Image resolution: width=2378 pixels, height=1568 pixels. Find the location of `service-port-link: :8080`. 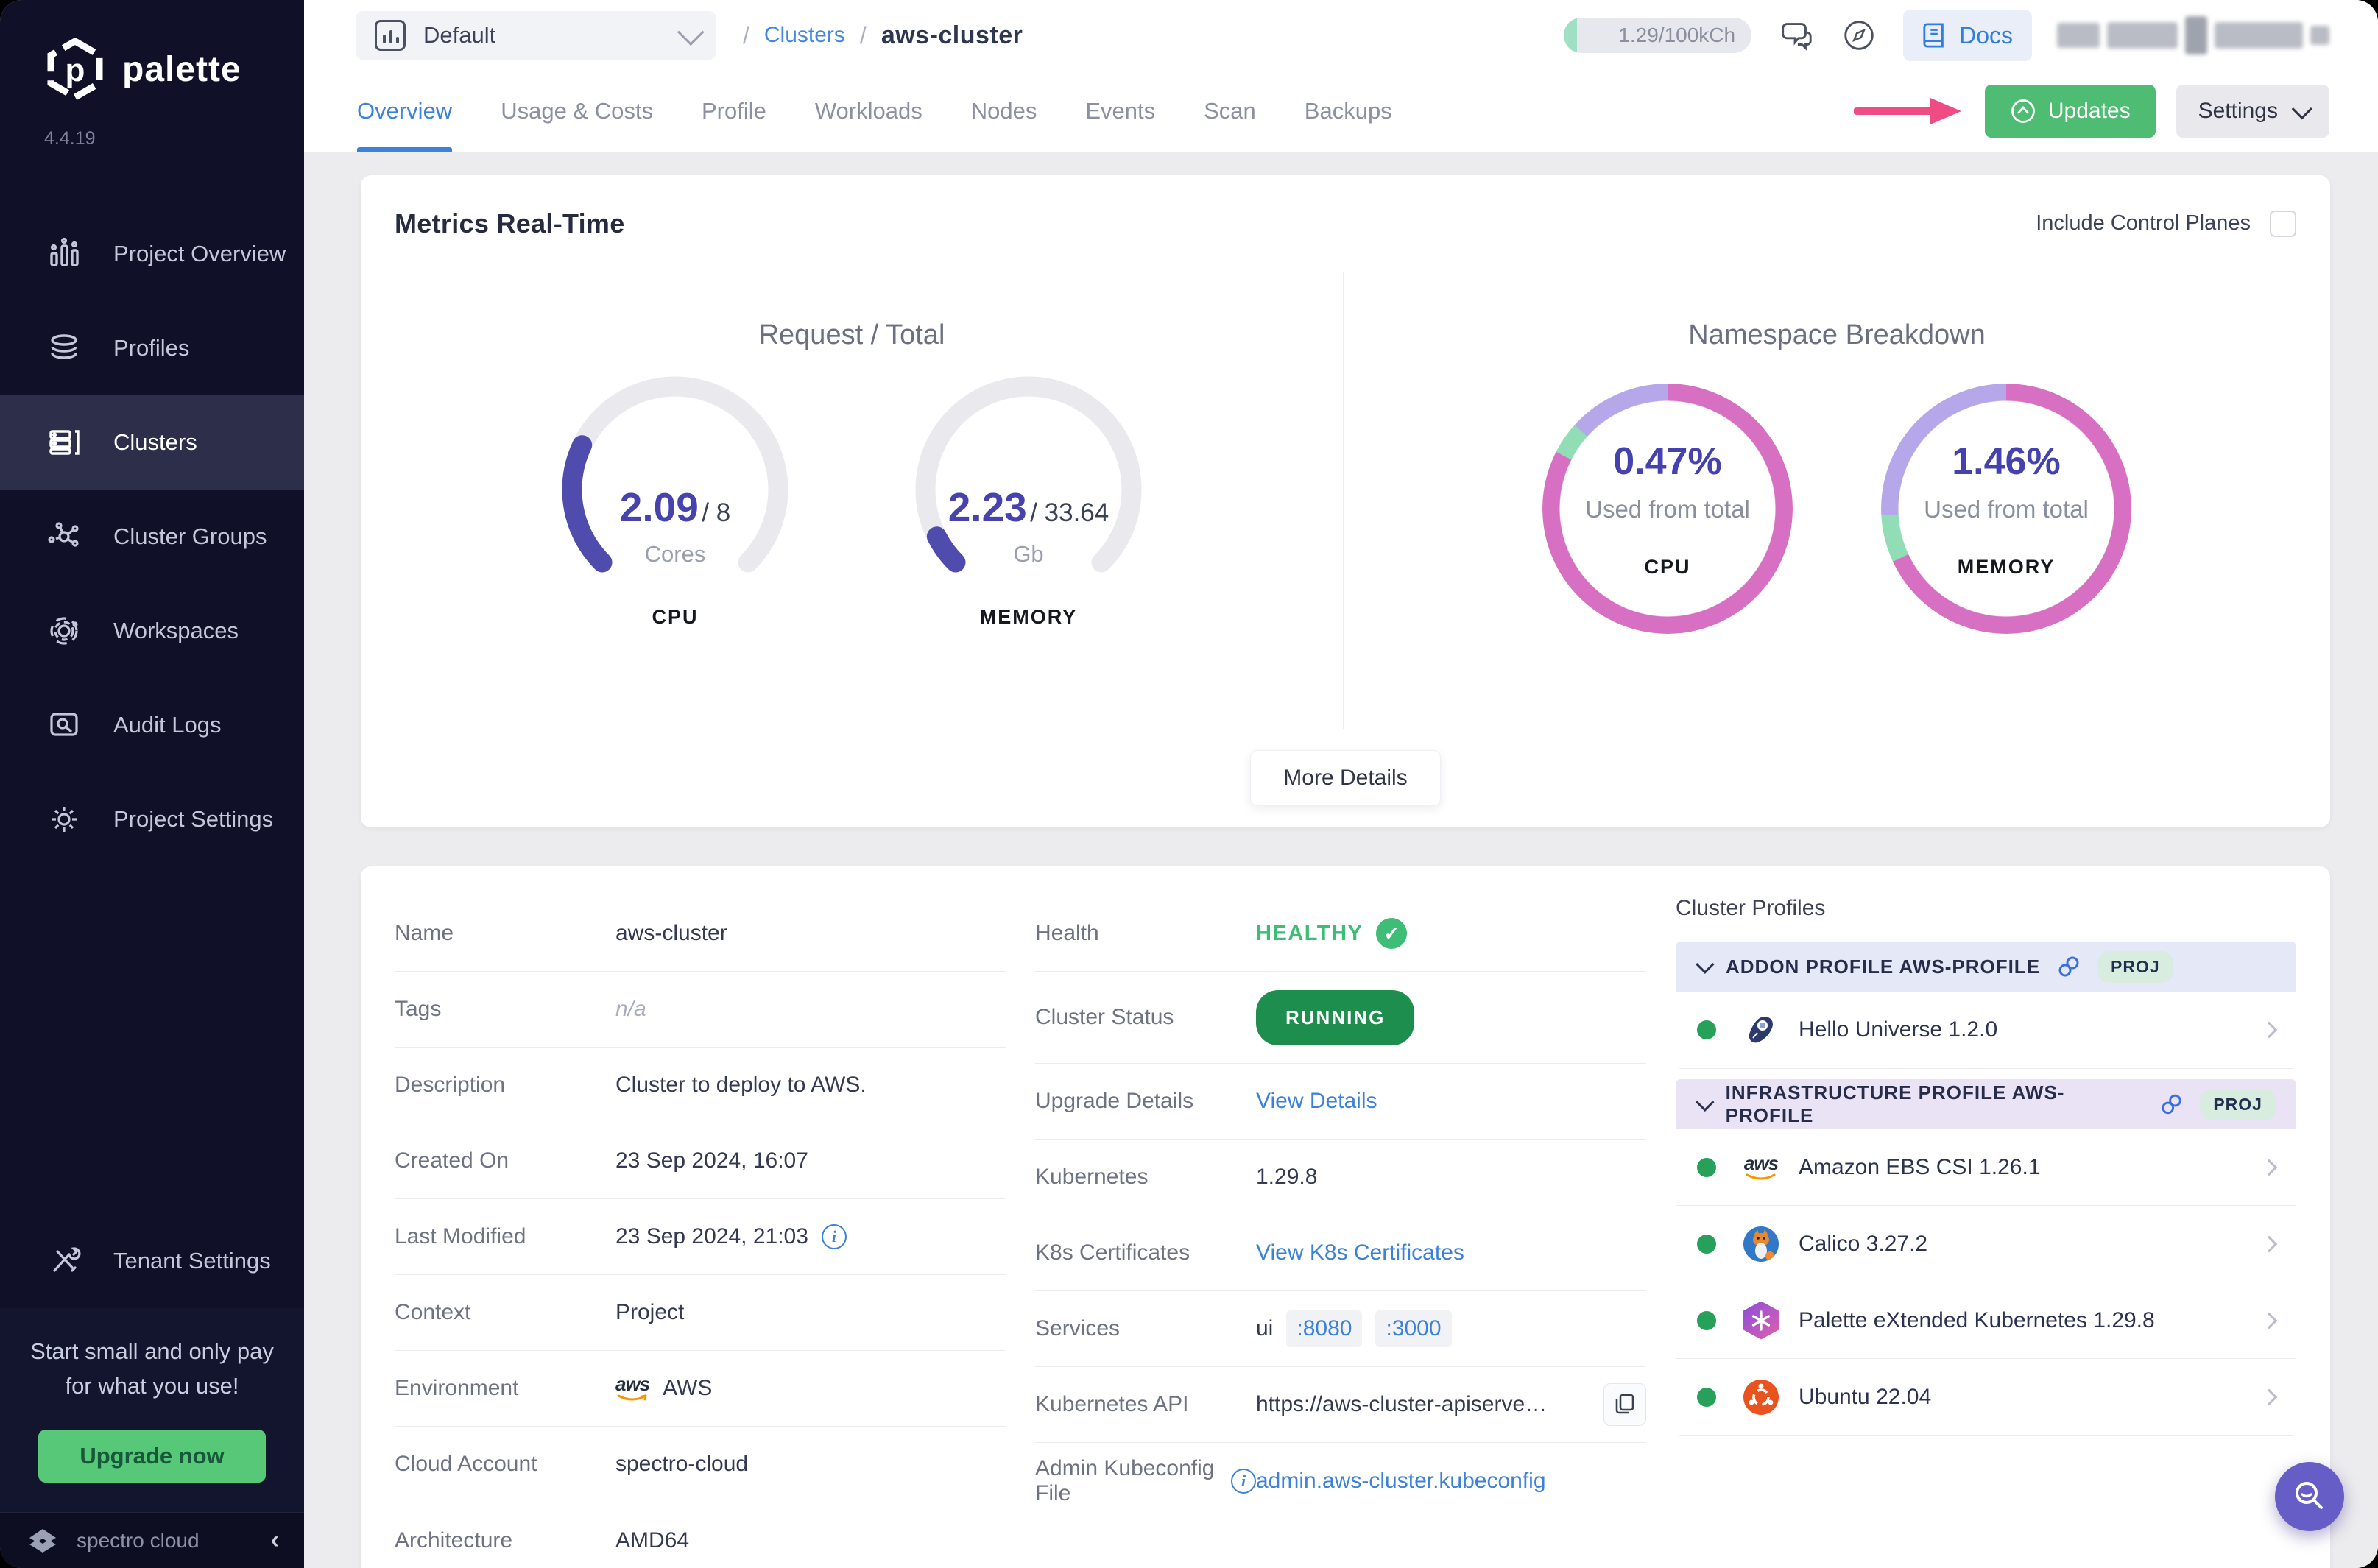

service-port-link: :8080 is located at coordinates (1324, 1329).